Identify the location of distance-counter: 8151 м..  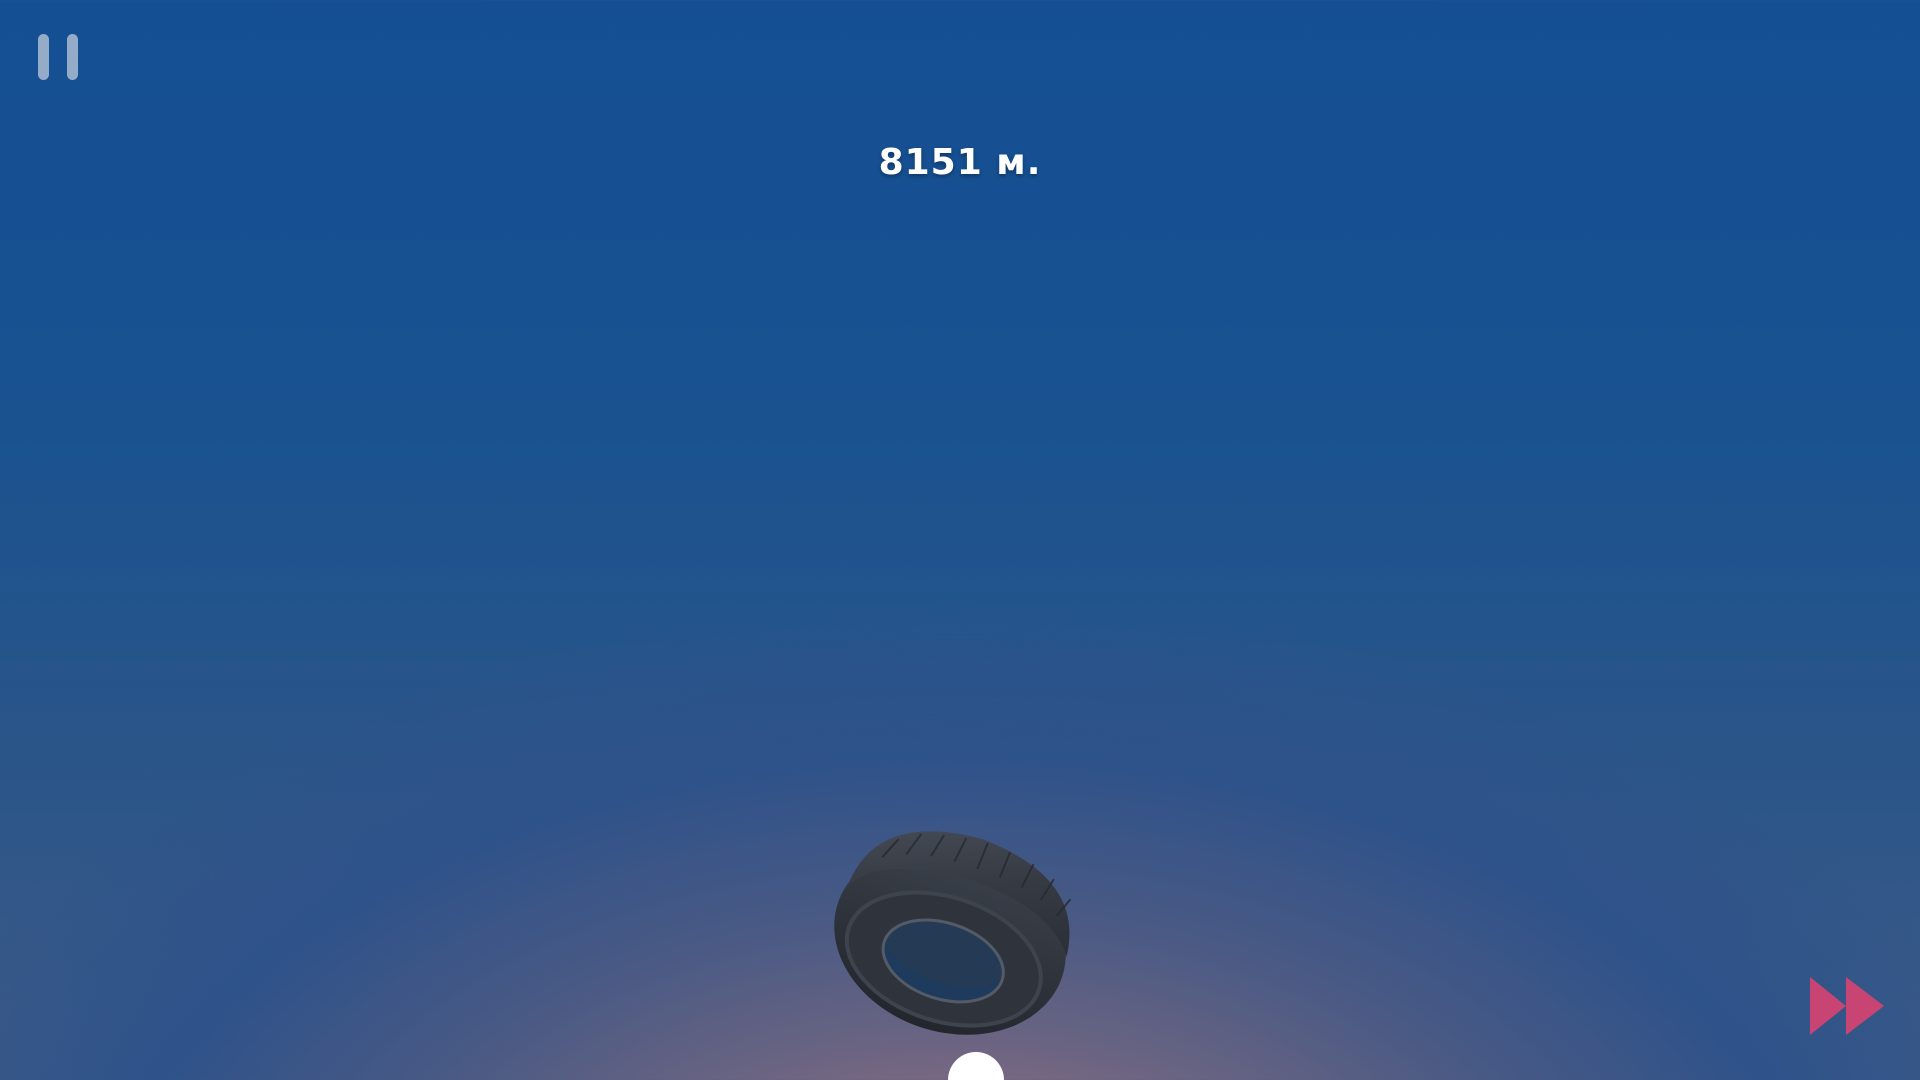
(960, 162).